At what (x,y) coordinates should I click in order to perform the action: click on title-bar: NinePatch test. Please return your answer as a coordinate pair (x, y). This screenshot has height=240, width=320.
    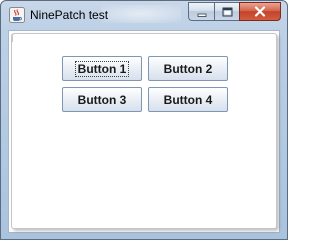
    Looking at the image, I should click on (144, 15).